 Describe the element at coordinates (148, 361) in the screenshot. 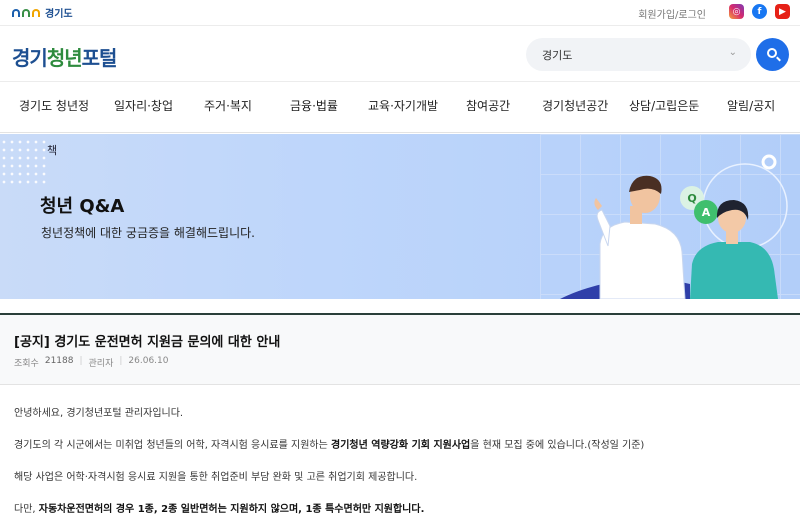

I see `post-date: 26.06.10` at that location.